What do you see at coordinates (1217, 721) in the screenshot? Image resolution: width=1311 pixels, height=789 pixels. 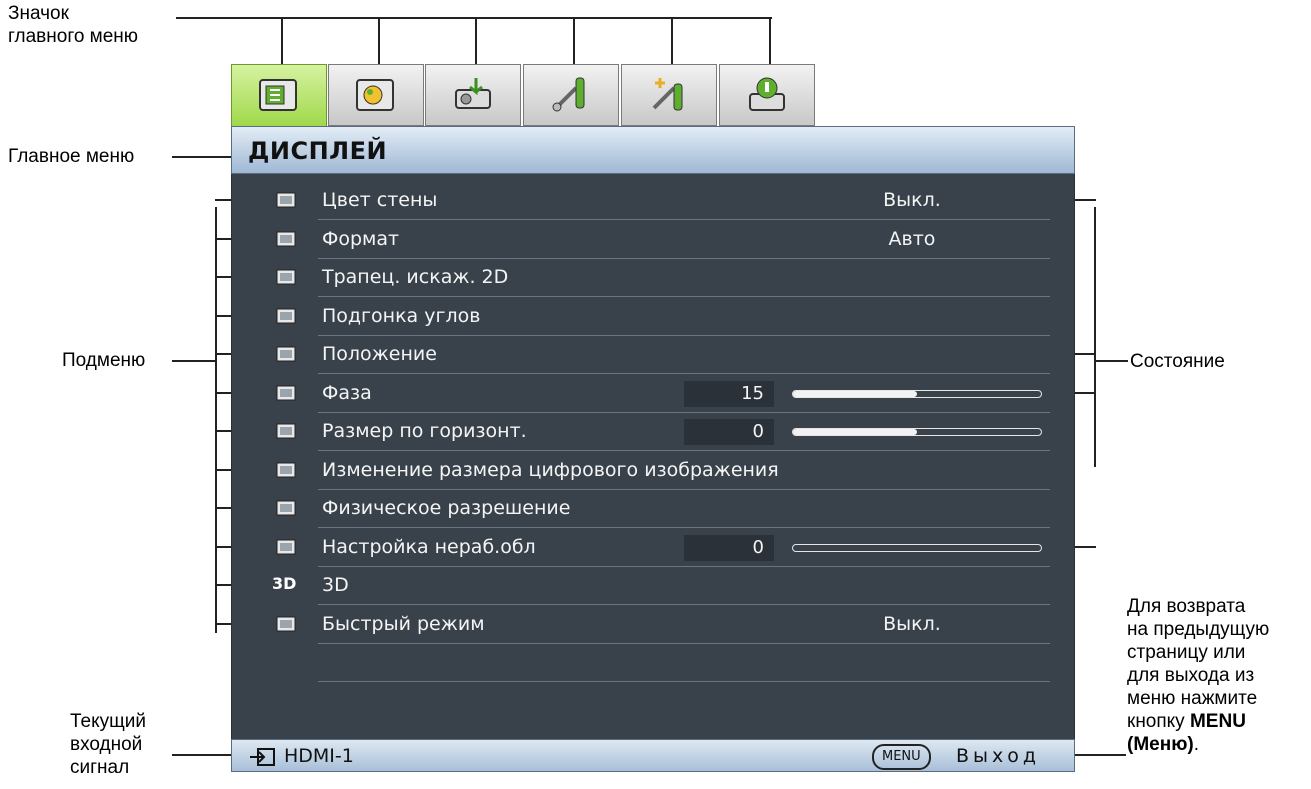 I see `annotation-bold: MENU` at bounding box center [1217, 721].